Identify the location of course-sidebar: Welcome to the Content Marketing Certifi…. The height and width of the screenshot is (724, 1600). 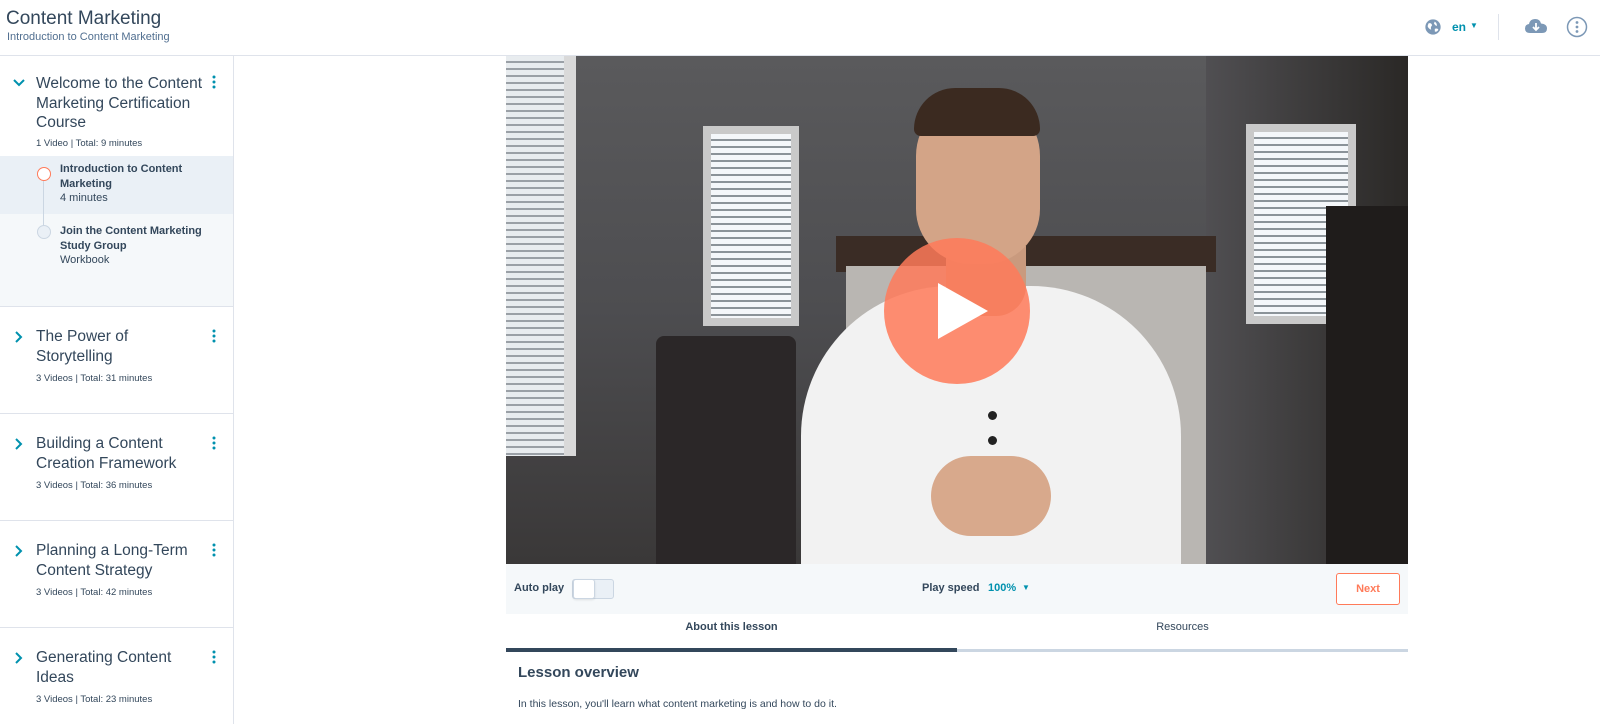
(117, 390).